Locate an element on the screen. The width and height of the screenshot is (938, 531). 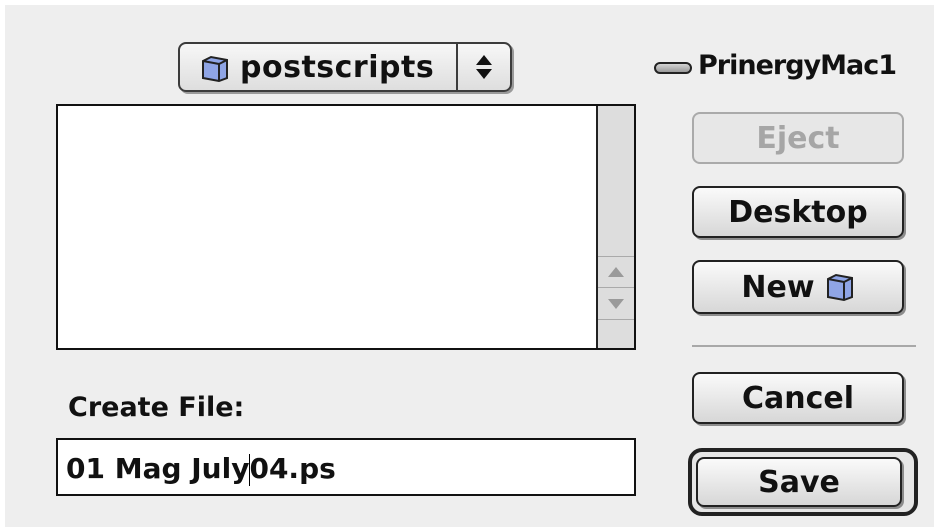
eject-button-label: Eject is located at coordinates (798, 138).